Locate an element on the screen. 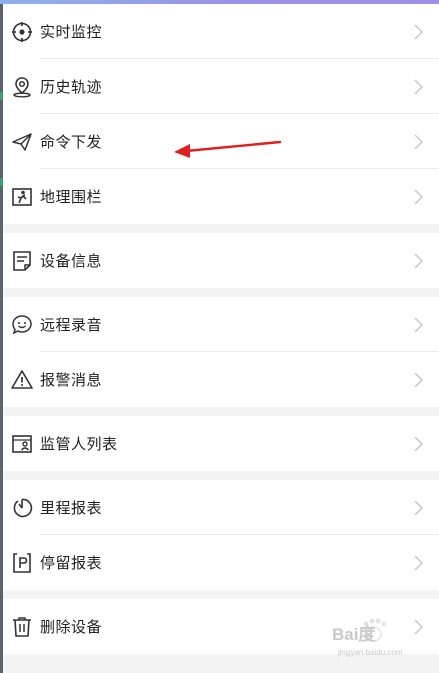  menu-item-label: 监管人列表 is located at coordinates (79, 444).